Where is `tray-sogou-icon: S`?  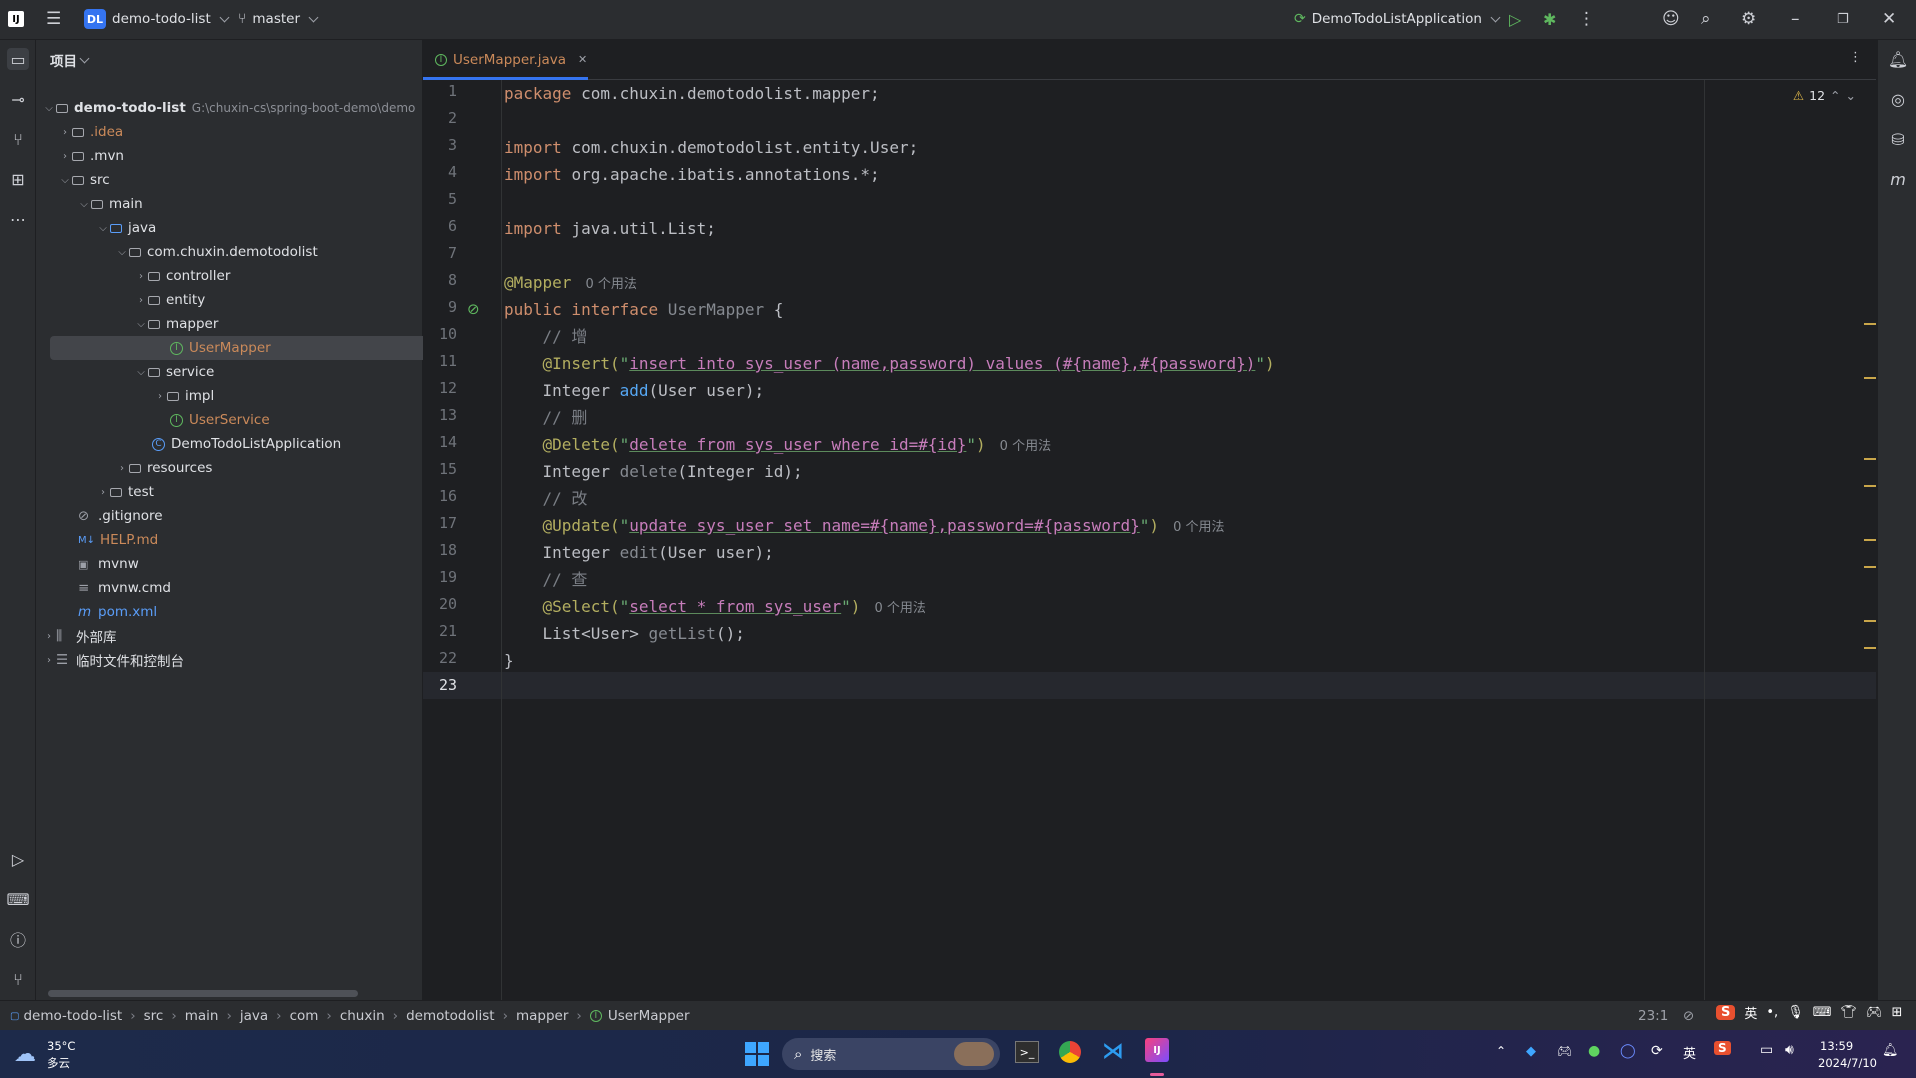 tray-sogou-icon: S is located at coordinates (1722, 1048).